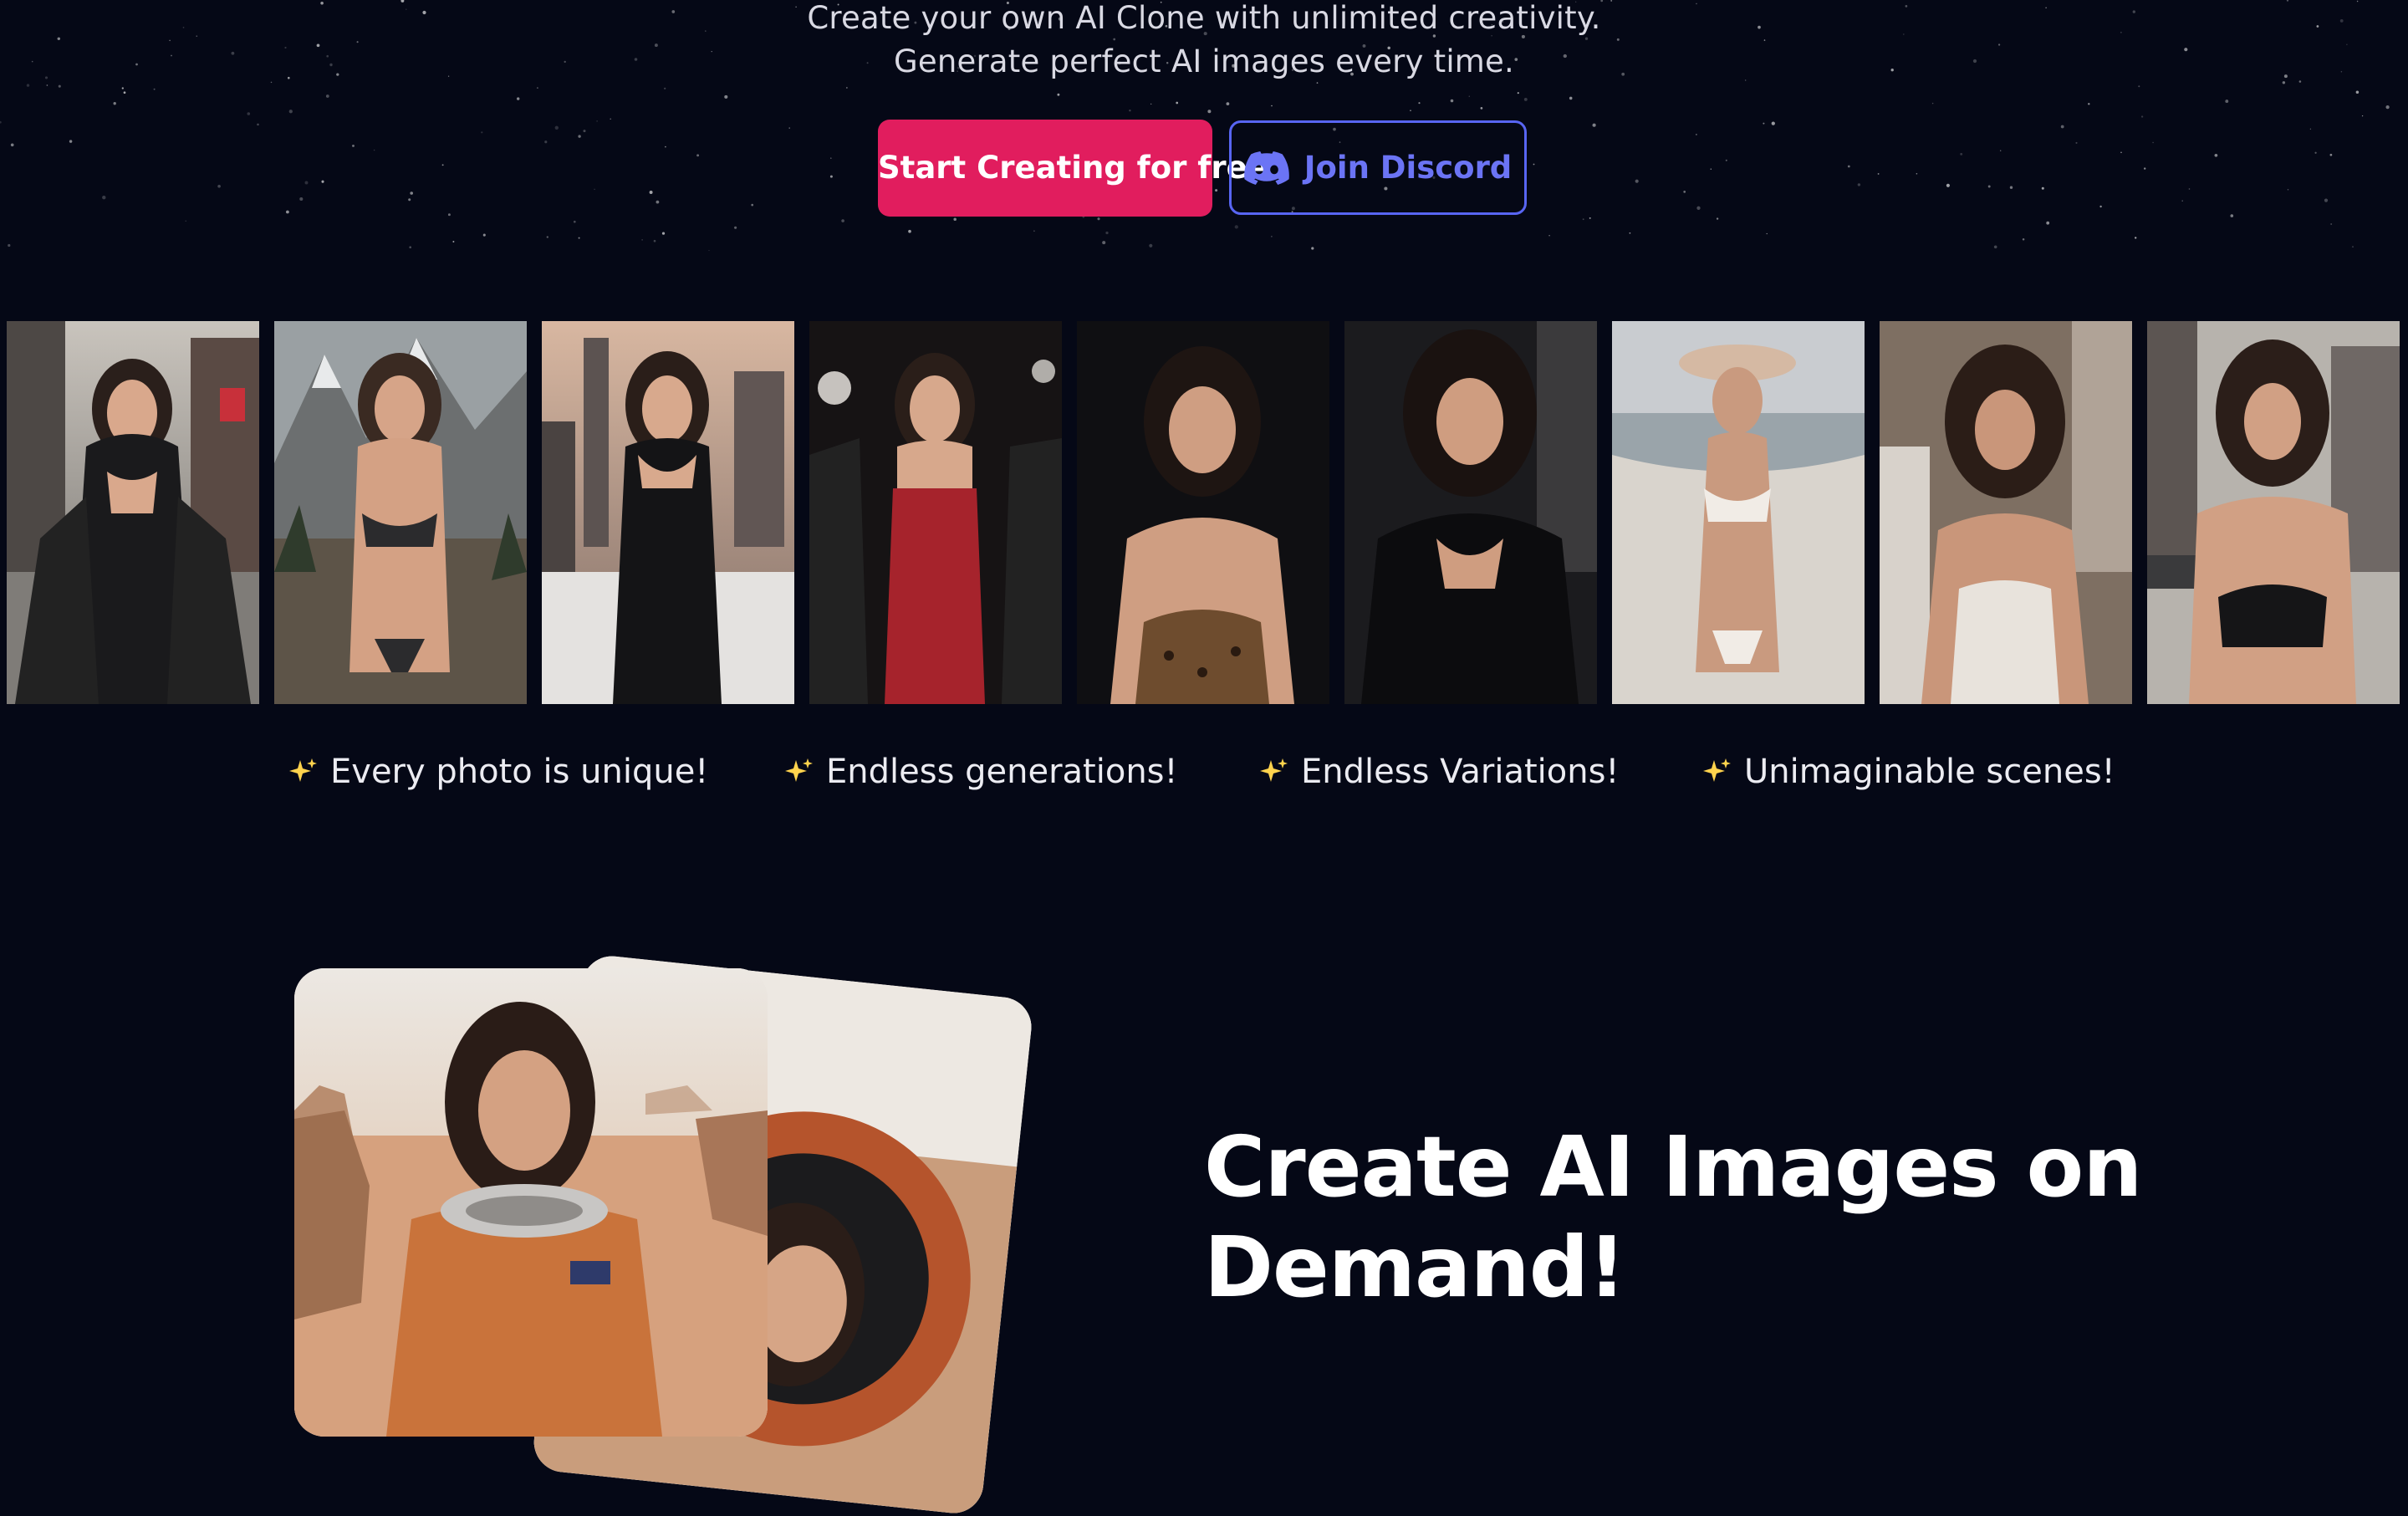 The width and height of the screenshot is (2408, 1516). I want to click on feature-item: Unimaginable scenes!, so click(1909, 772).